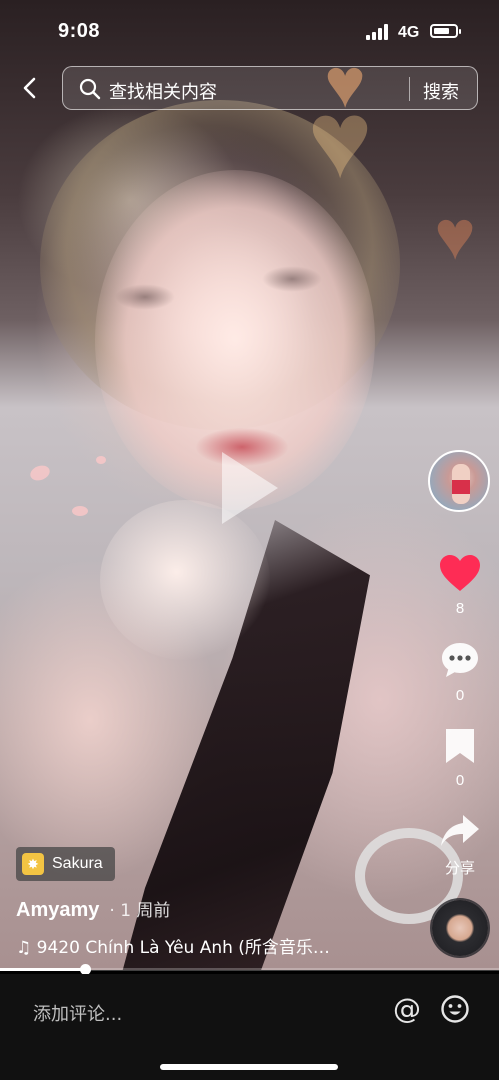 This screenshot has width=499, height=1080. I want to click on like-count: 8, so click(460, 608).